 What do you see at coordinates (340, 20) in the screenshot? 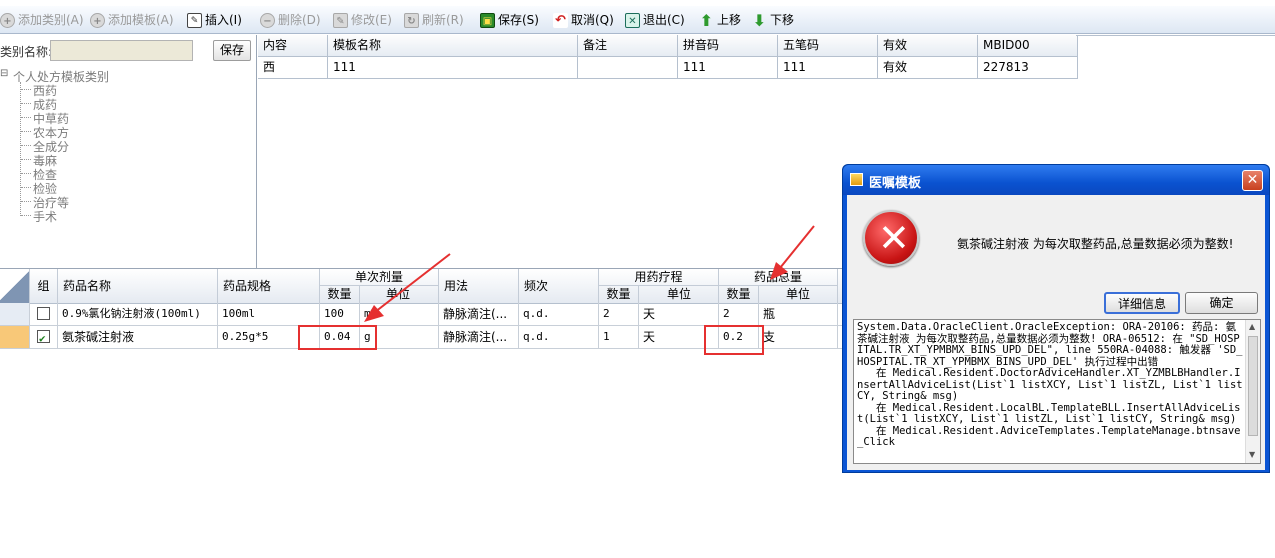
I see `edit-icon: ✎` at bounding box center [340, 20].